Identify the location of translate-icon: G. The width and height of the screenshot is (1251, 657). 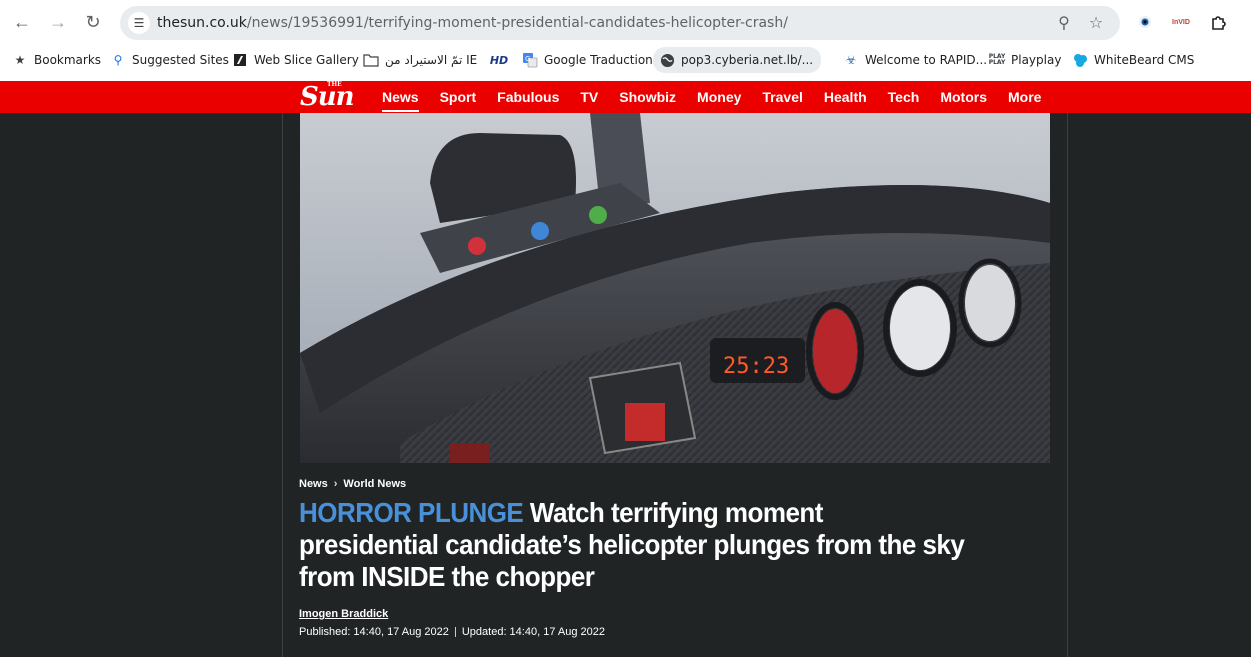
(530, 60).